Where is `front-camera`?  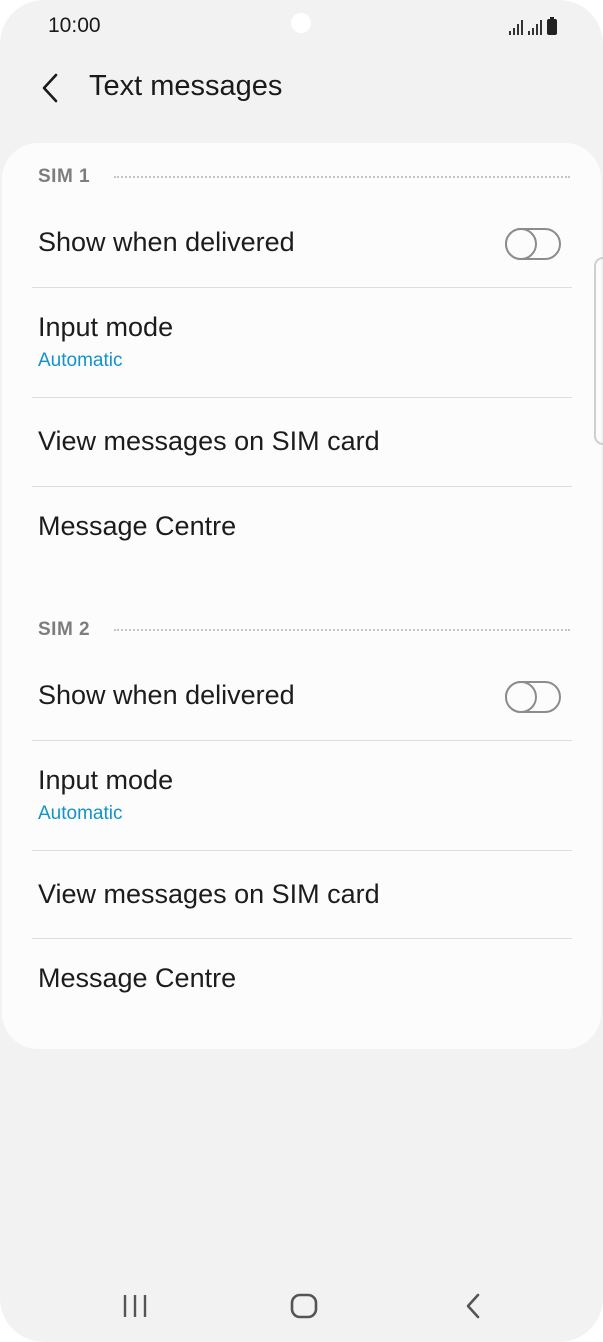 front-camera is located at coordinates (301, 23).